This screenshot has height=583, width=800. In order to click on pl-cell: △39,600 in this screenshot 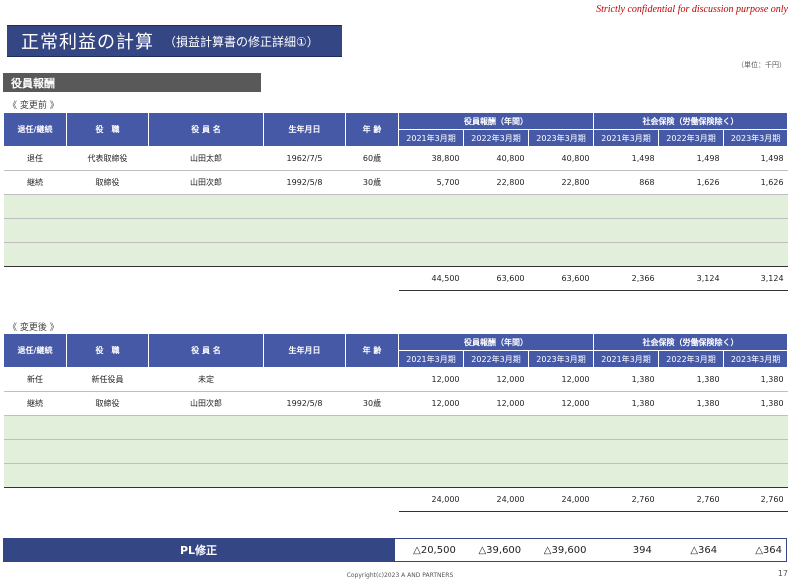, I will do `click(500, 550)`.